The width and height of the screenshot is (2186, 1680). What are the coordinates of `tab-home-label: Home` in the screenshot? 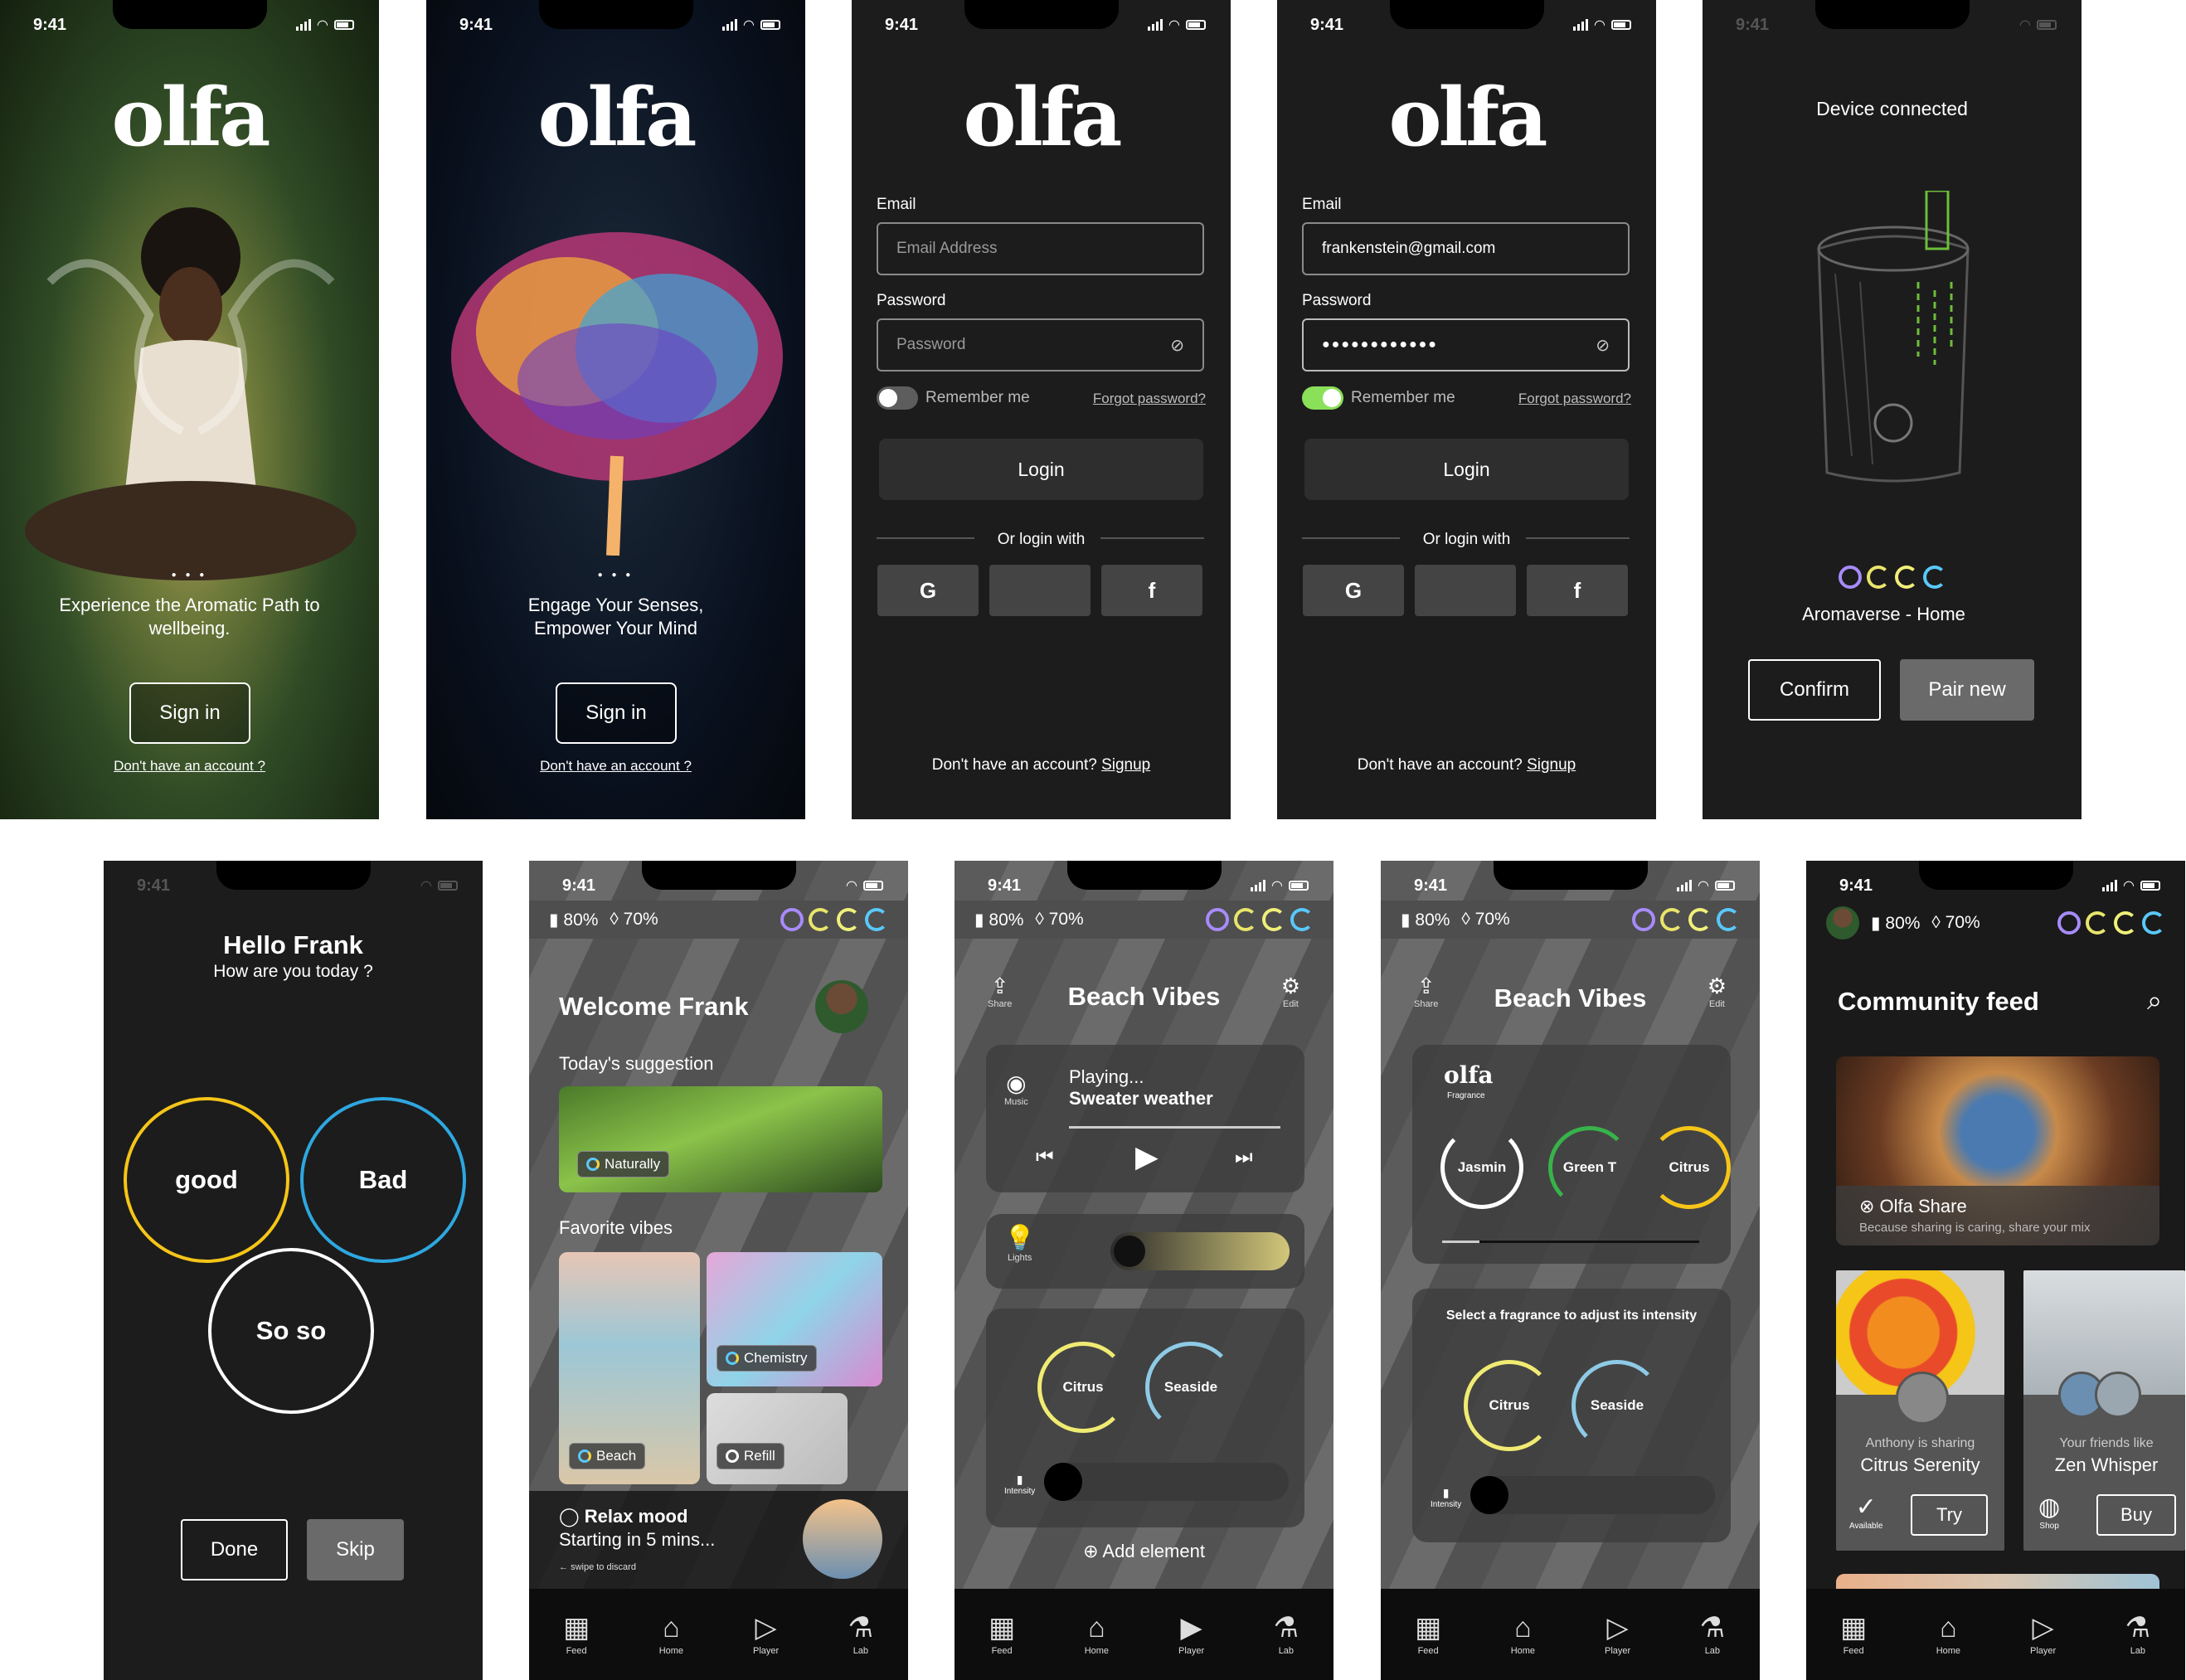 It's located at (1097, 1651).